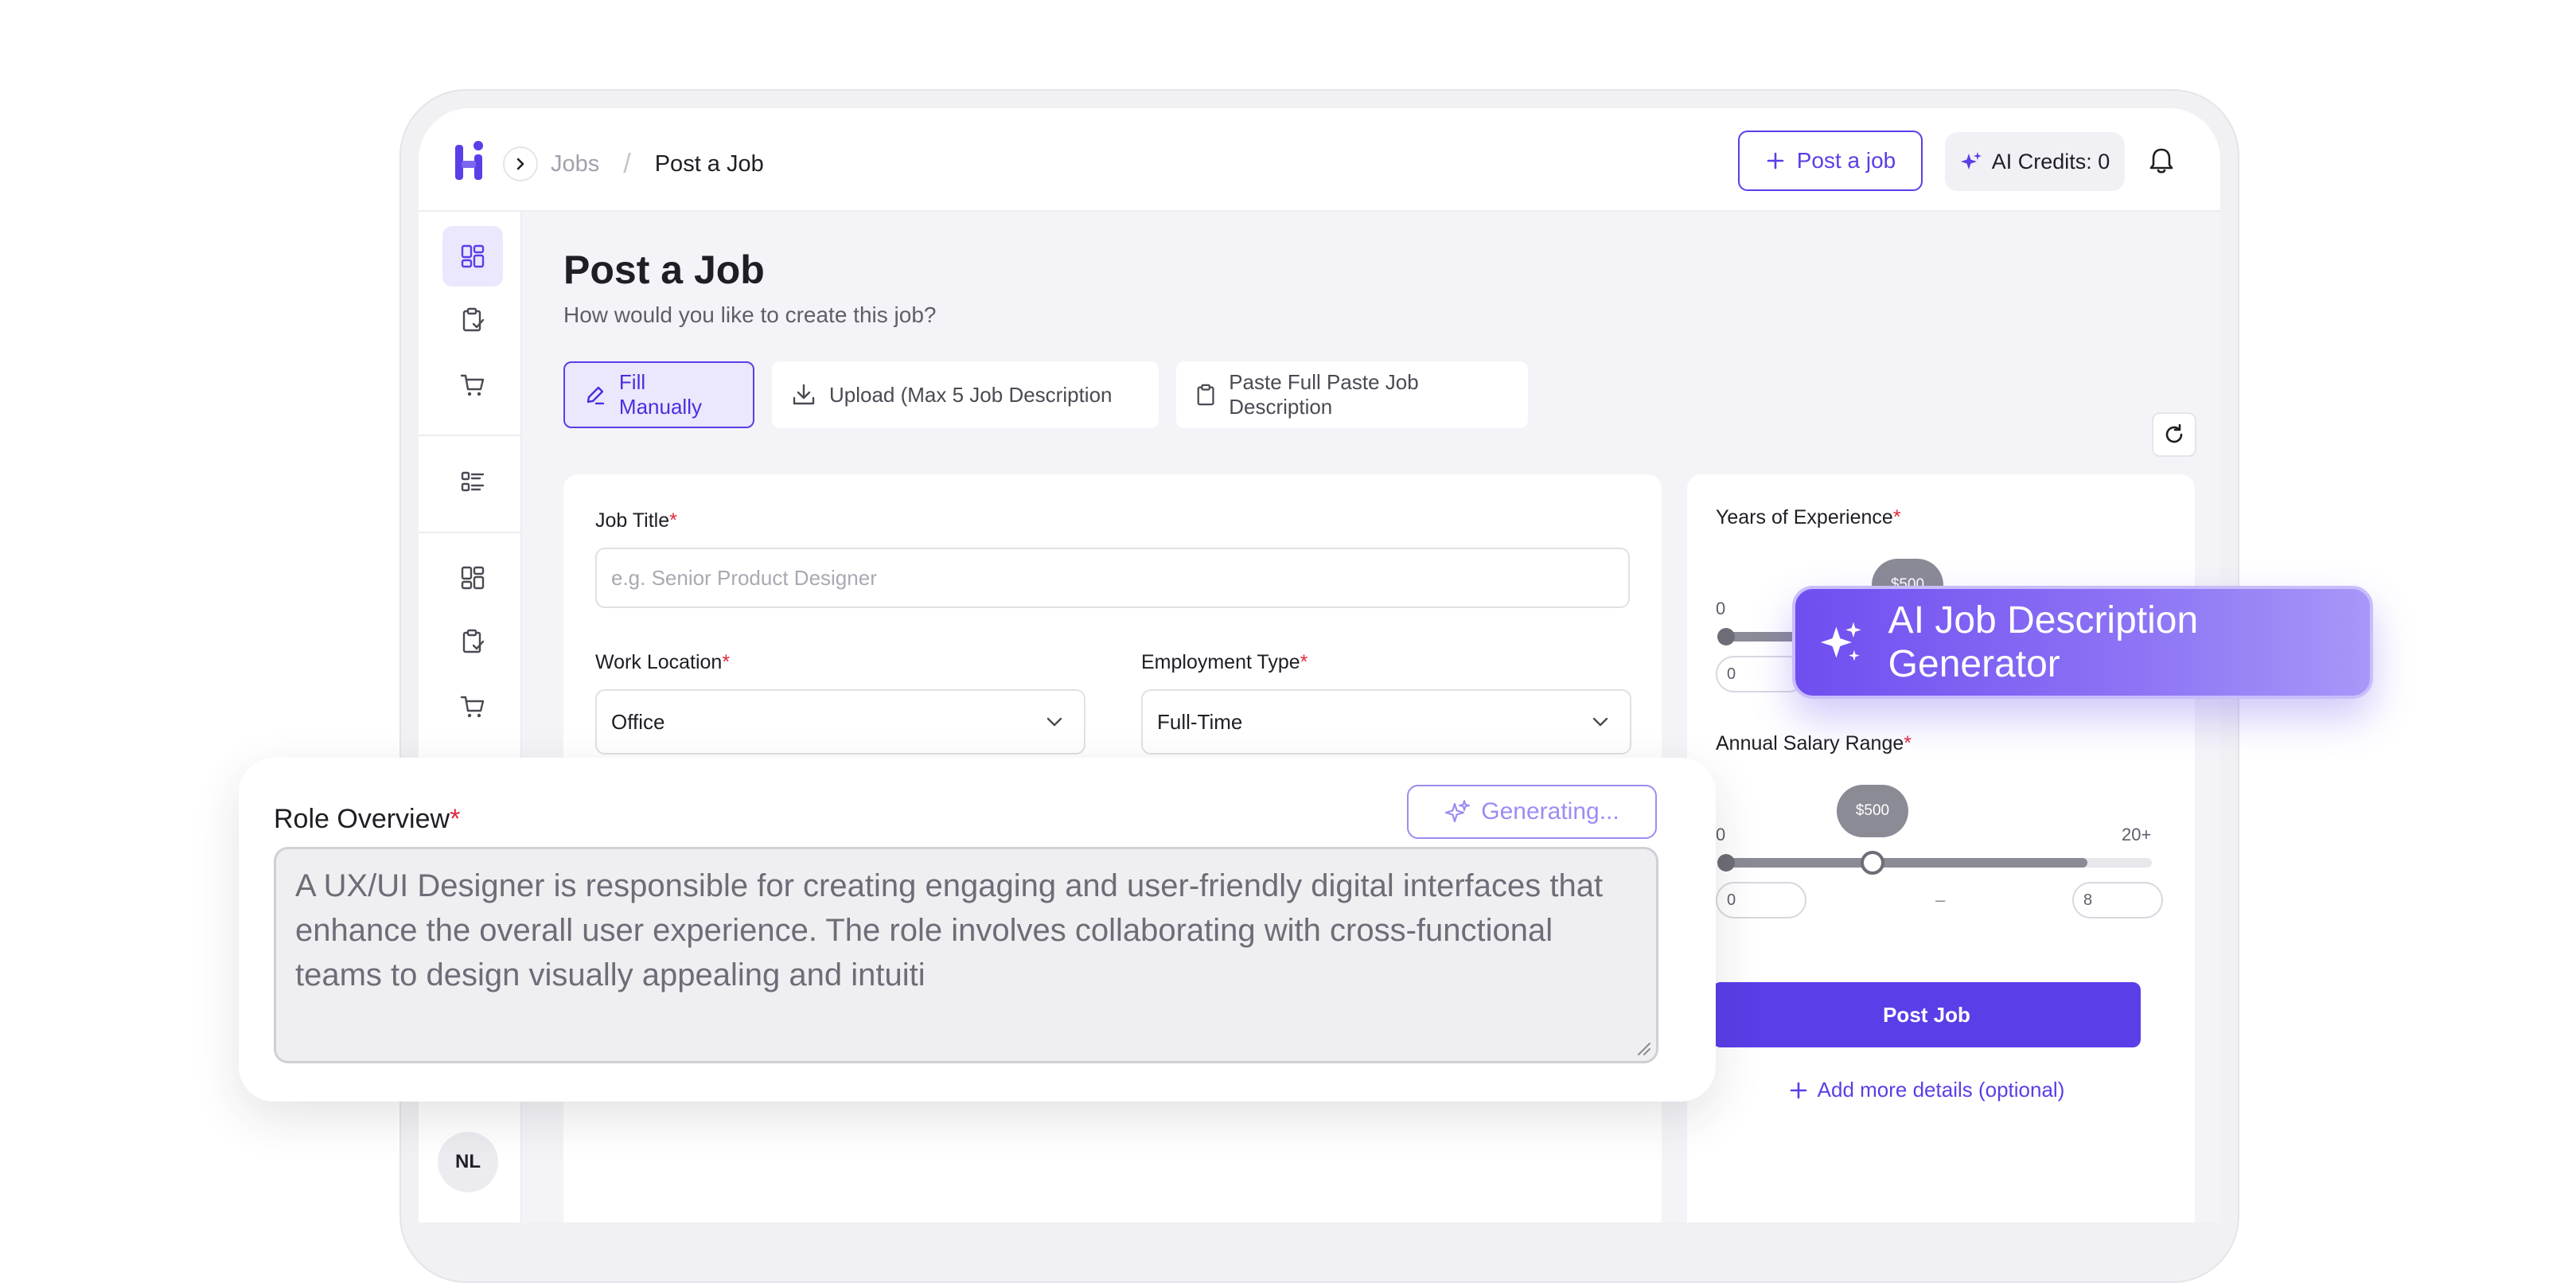  I want to click on chevron-right-icon, so click(520, 164).